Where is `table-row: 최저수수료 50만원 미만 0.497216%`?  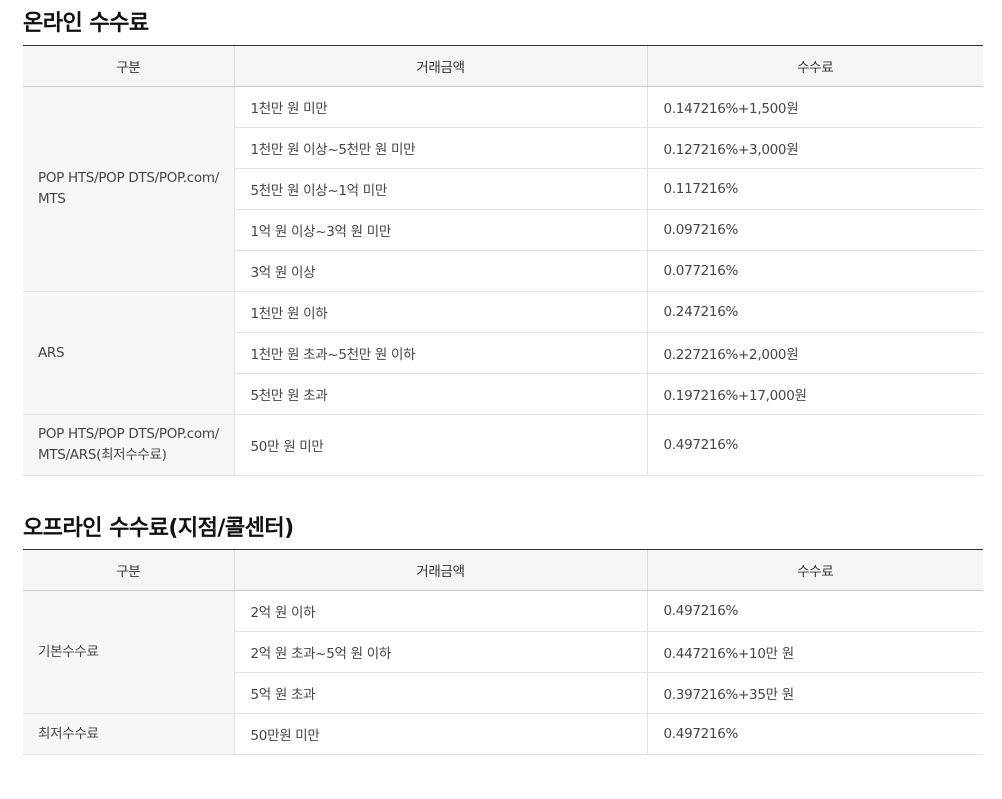
table-row: 최저수수료 50만원 미만 0.497216% is located at coordinates (503, 734).